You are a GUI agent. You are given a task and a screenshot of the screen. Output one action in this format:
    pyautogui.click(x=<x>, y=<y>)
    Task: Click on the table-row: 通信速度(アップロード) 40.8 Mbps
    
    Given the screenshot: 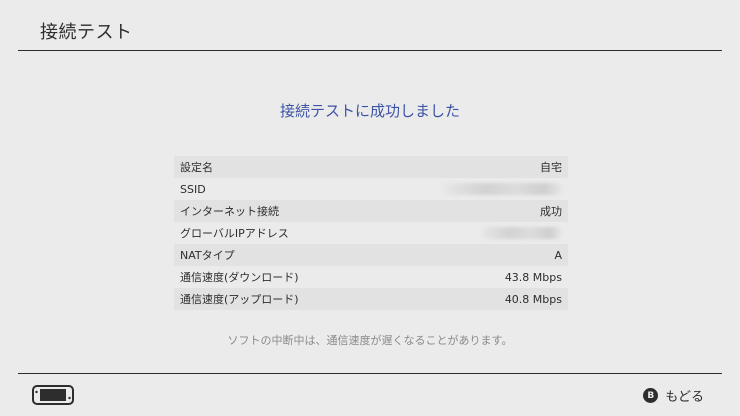 What is the action you would take?
    pyautogui.click(x=371, y=299)
    